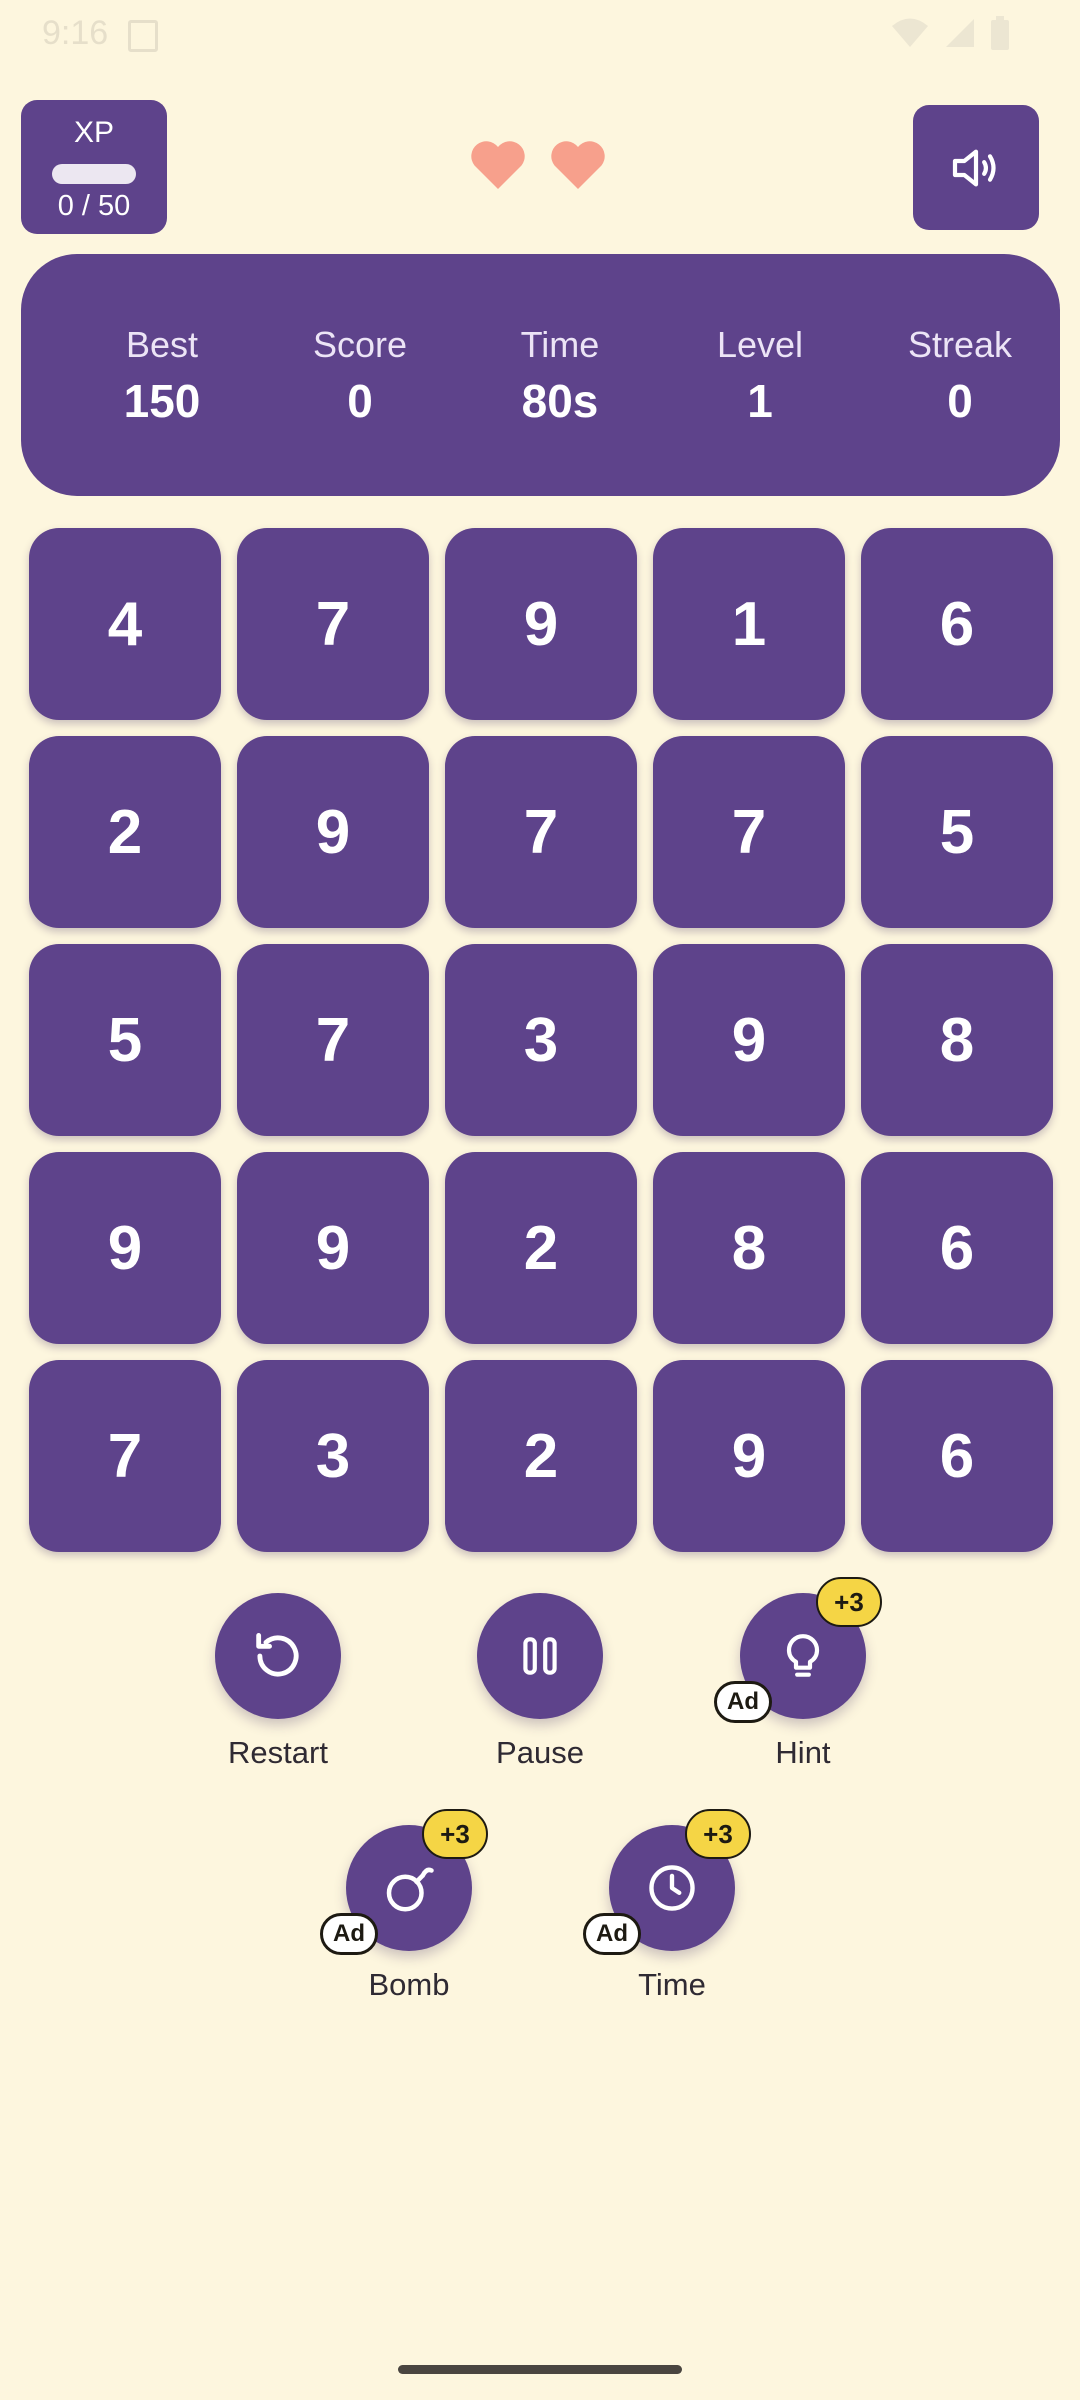  What do you see at coordinates (125, 624) in the screenshot?
I see `number-tile: 4` at bounding box center [125, 624].